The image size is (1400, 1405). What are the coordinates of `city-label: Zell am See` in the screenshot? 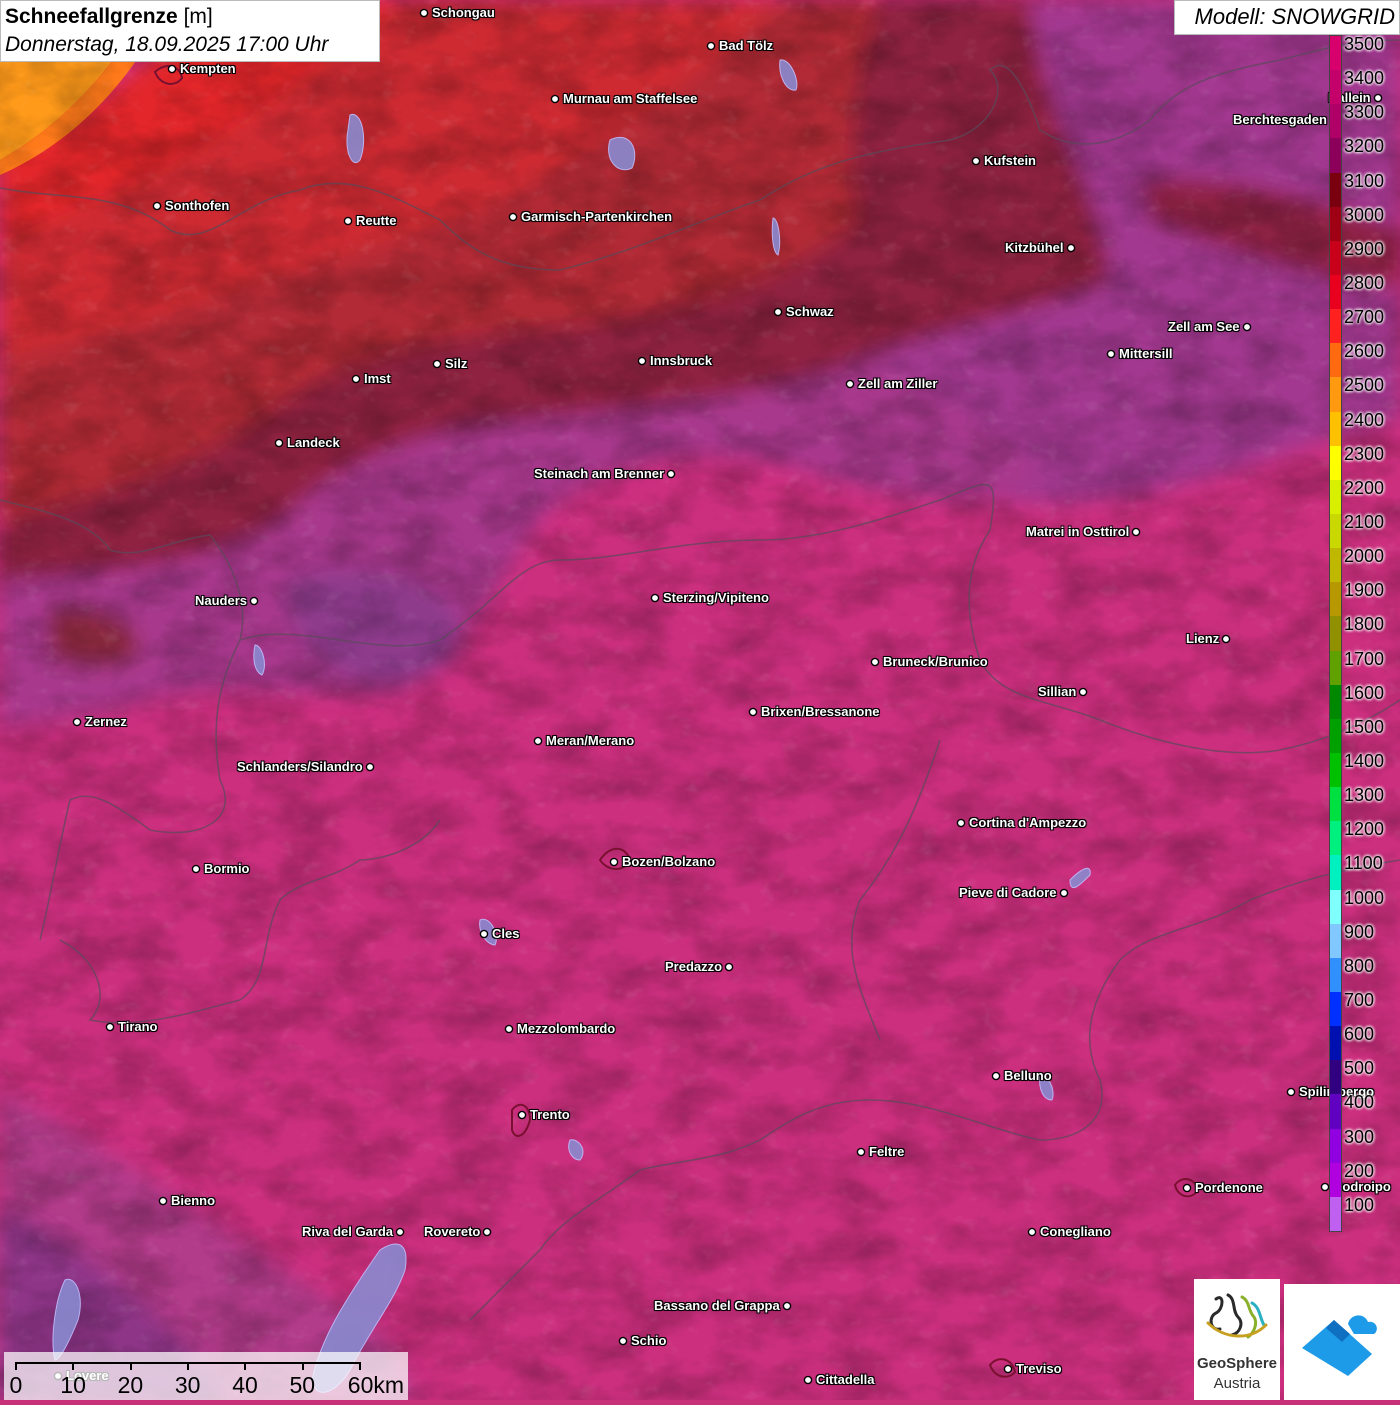 It's located at (1204, 326).